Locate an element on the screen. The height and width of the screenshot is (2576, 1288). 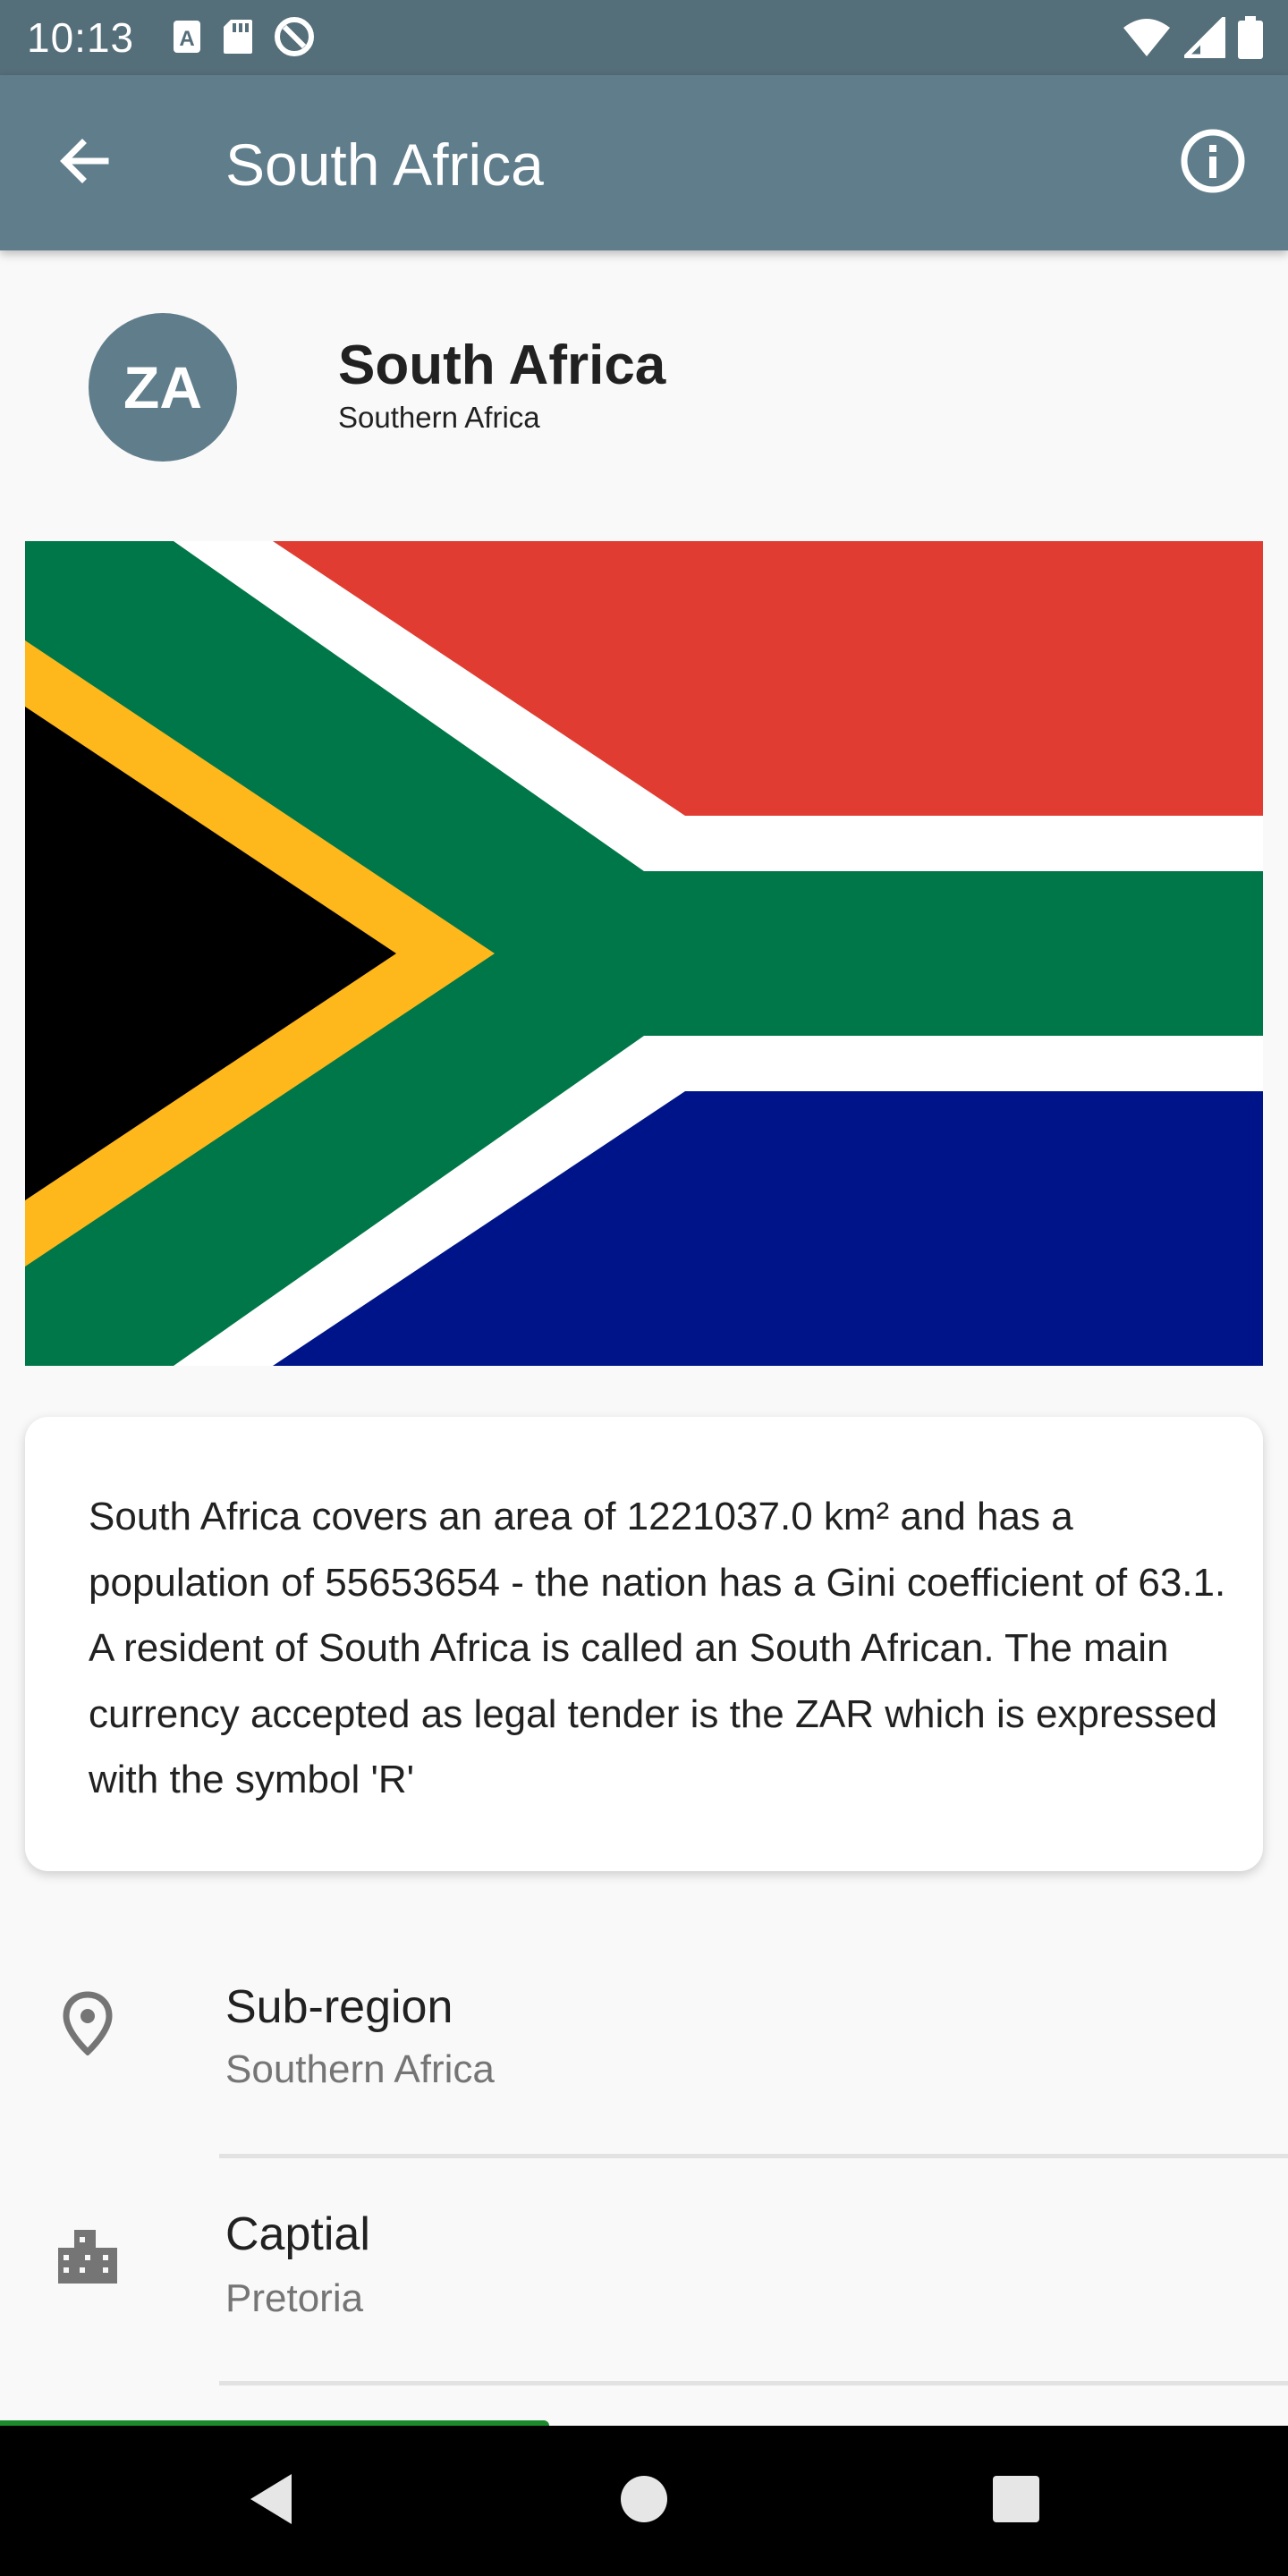
cellular-signal-icon is located at coordinates (1204, 39).